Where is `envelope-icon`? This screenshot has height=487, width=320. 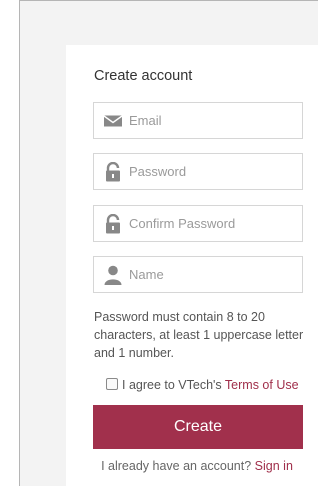 envelope-icon is located at coordinates (113, 121).